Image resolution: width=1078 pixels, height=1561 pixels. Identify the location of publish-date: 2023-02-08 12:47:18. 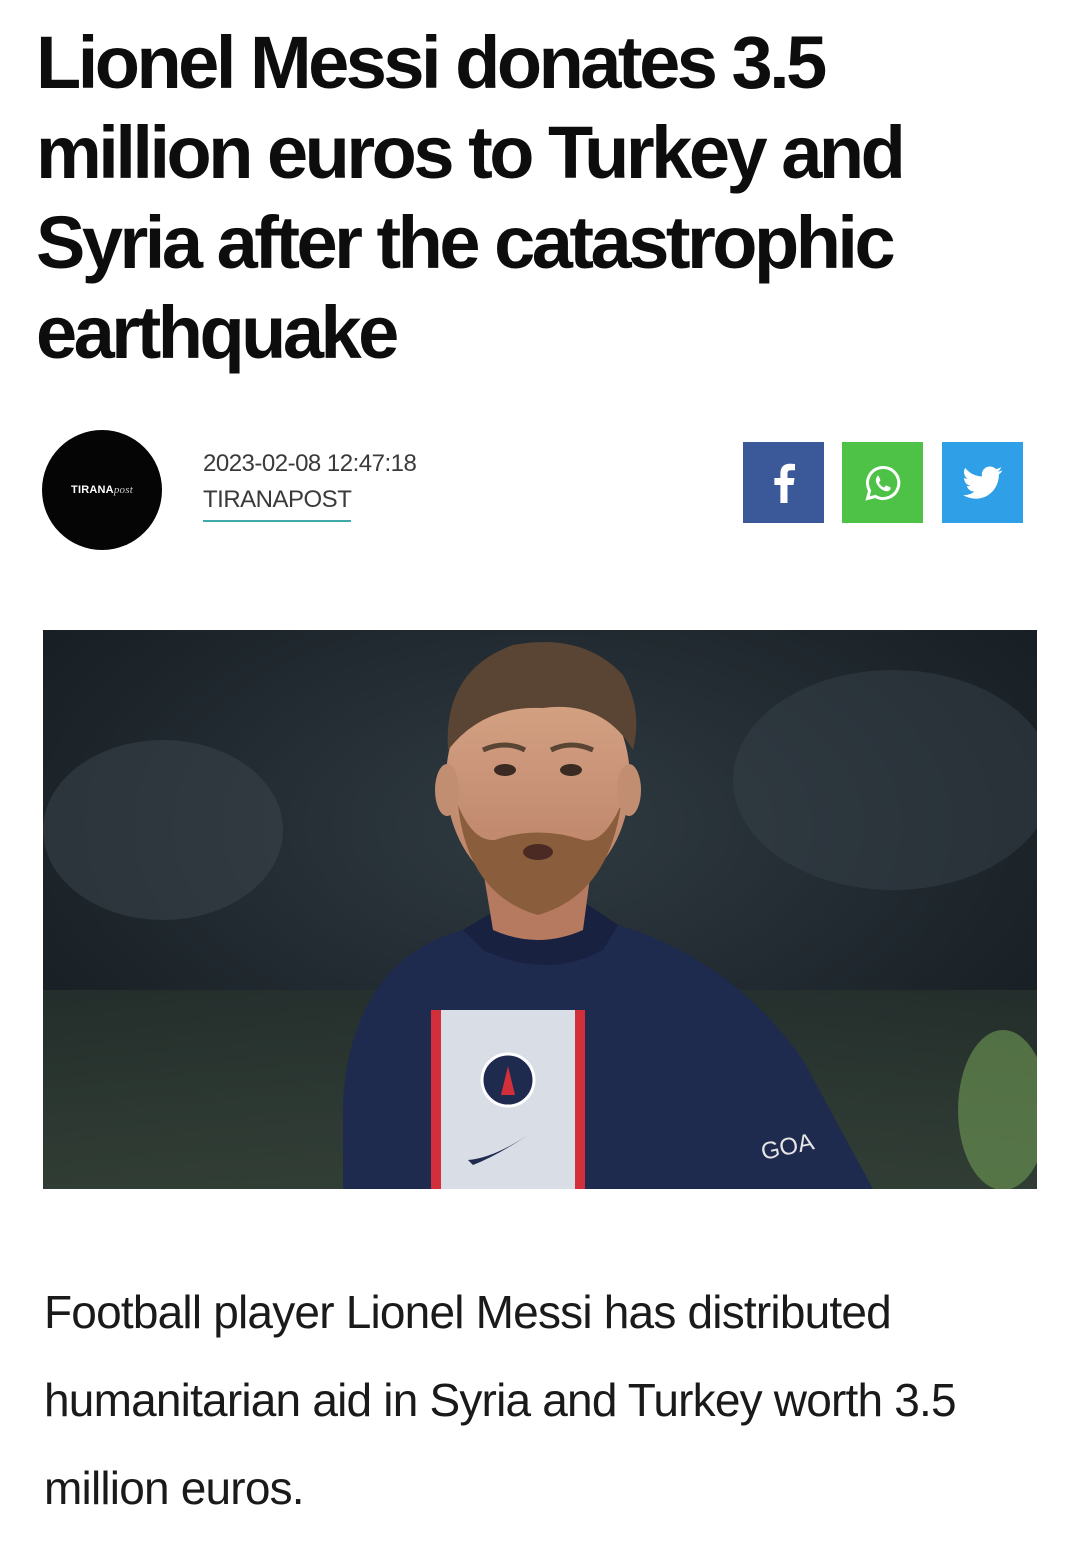
(310, 463).